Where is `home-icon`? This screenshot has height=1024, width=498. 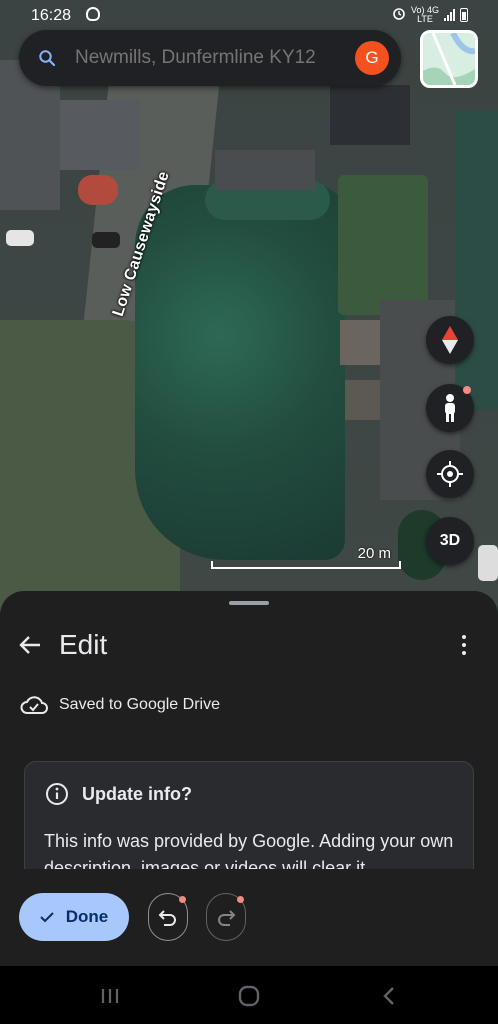
home-icon is located at coordinates (249, 996).